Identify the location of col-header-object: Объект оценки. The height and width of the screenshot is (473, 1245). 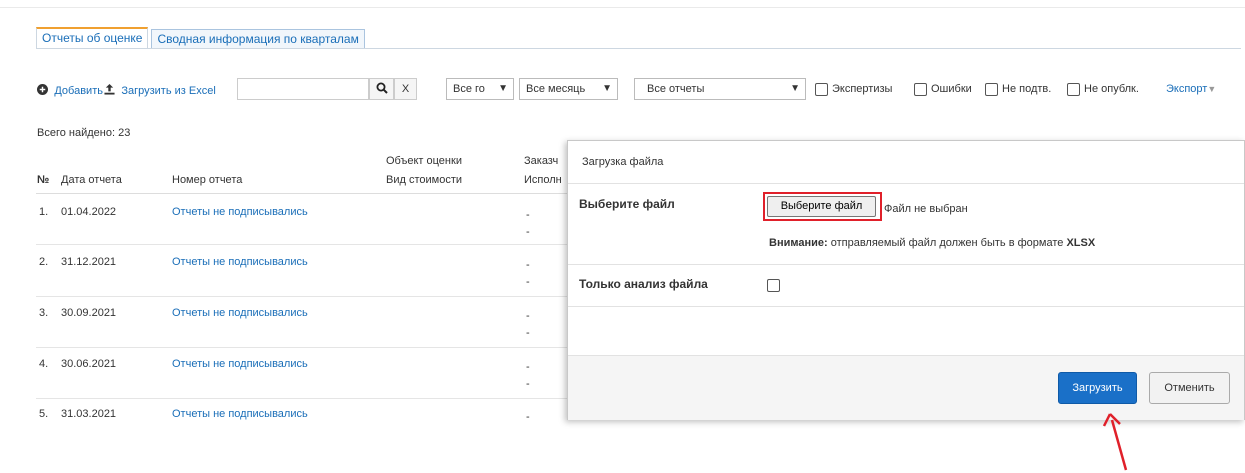
(424, 161).